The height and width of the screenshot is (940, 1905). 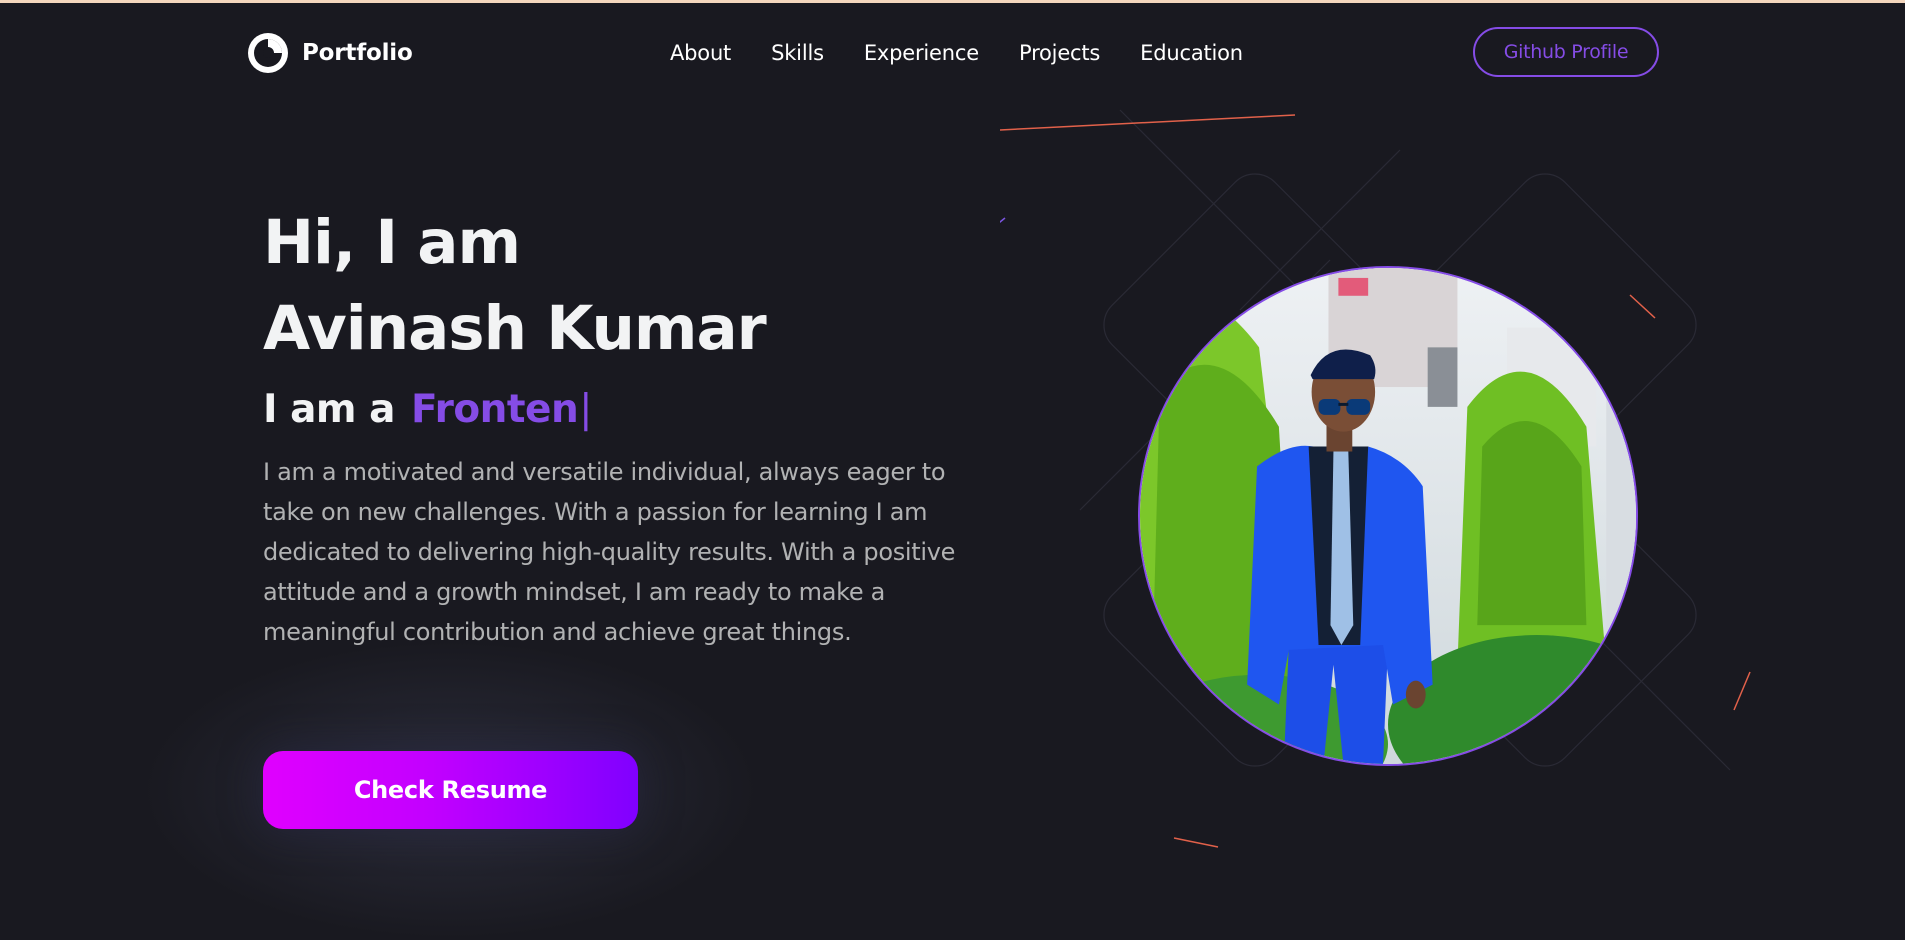 I want to click on role-prefix: I am a, so click(x=329, y=409).